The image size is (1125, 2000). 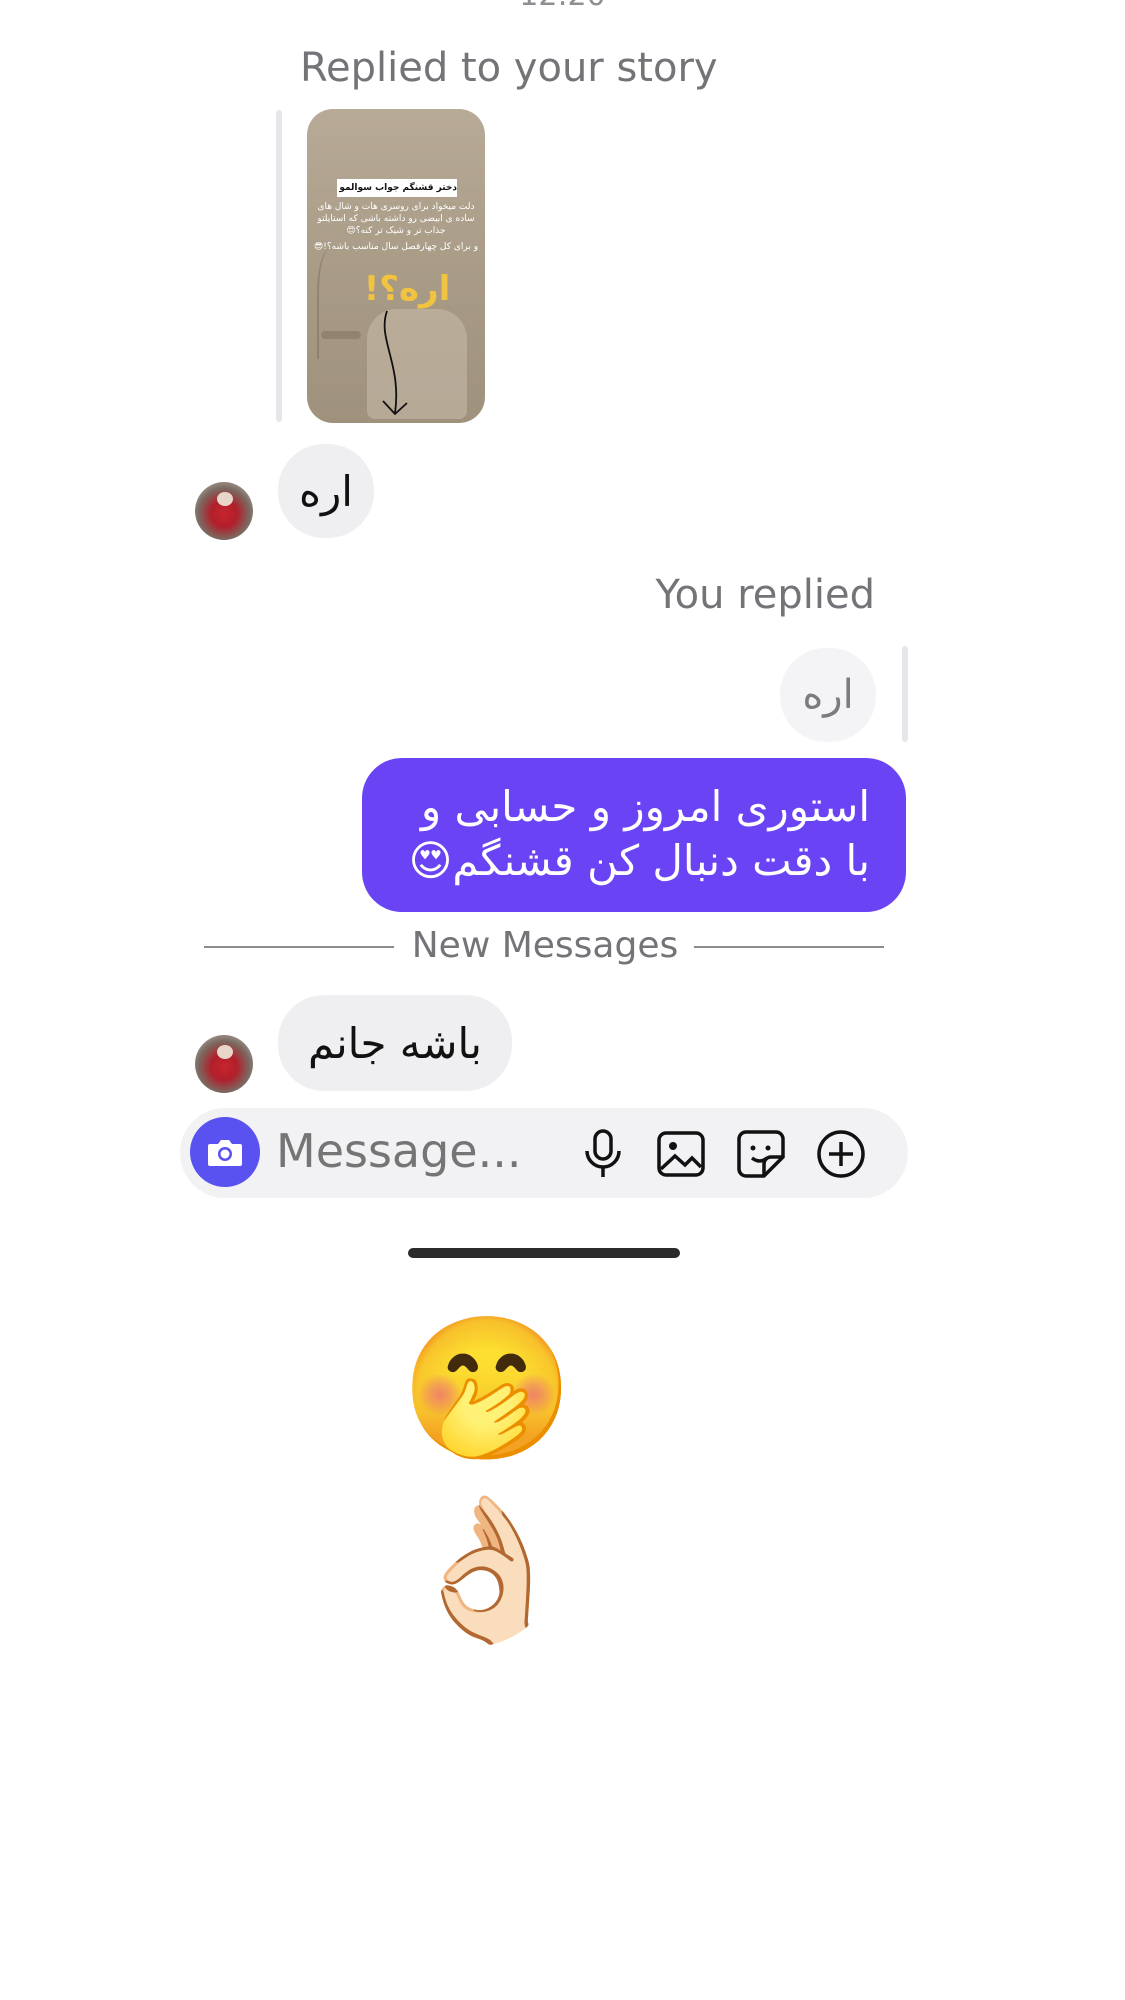 What do you see at coordinates (396, 247) in the screenshot?
I see `story-body-secondary: و برای کل چهارفصل سال مناسب باشه؟!😎` at bounding box center [396, 247].